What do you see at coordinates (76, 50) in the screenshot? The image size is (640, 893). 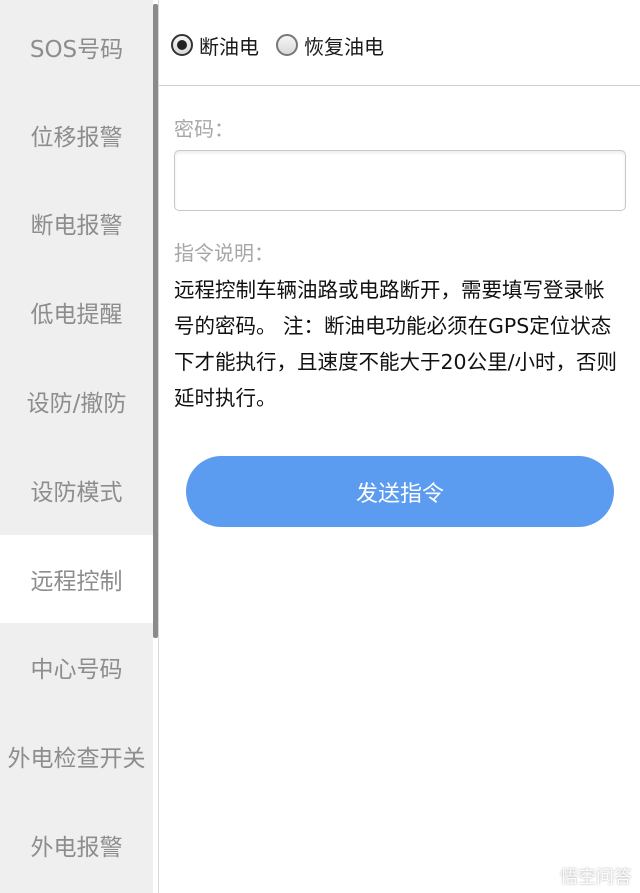 I see `sidebar-item-label: SOS号码` at bounding box center [76, 50].